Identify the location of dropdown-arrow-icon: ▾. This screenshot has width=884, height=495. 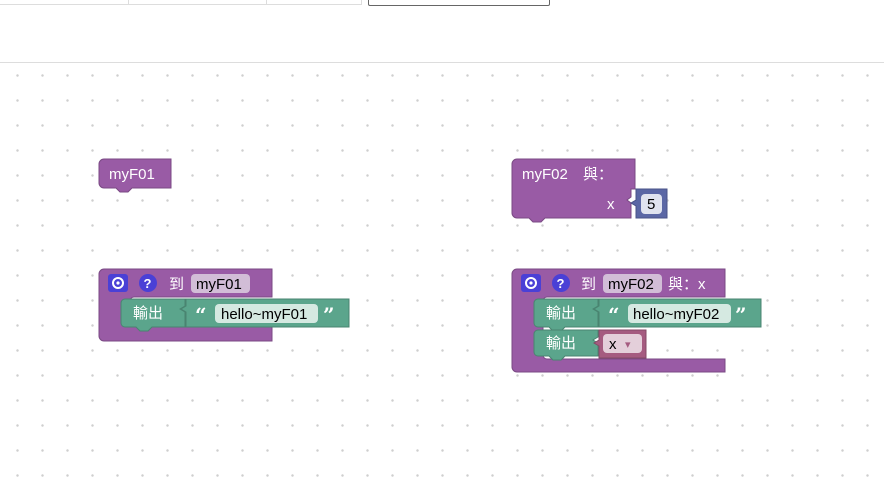
(628, 344).